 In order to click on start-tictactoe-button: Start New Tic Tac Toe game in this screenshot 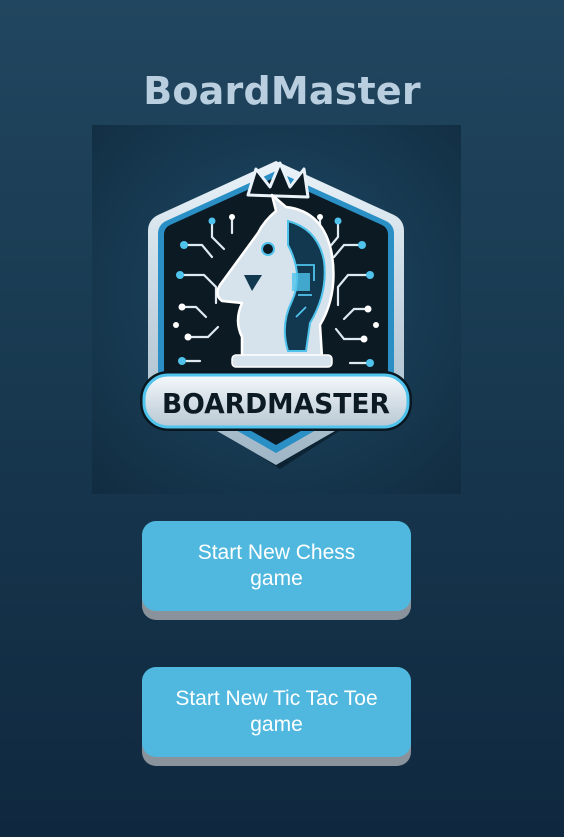, I will do `click(276, 712)`.